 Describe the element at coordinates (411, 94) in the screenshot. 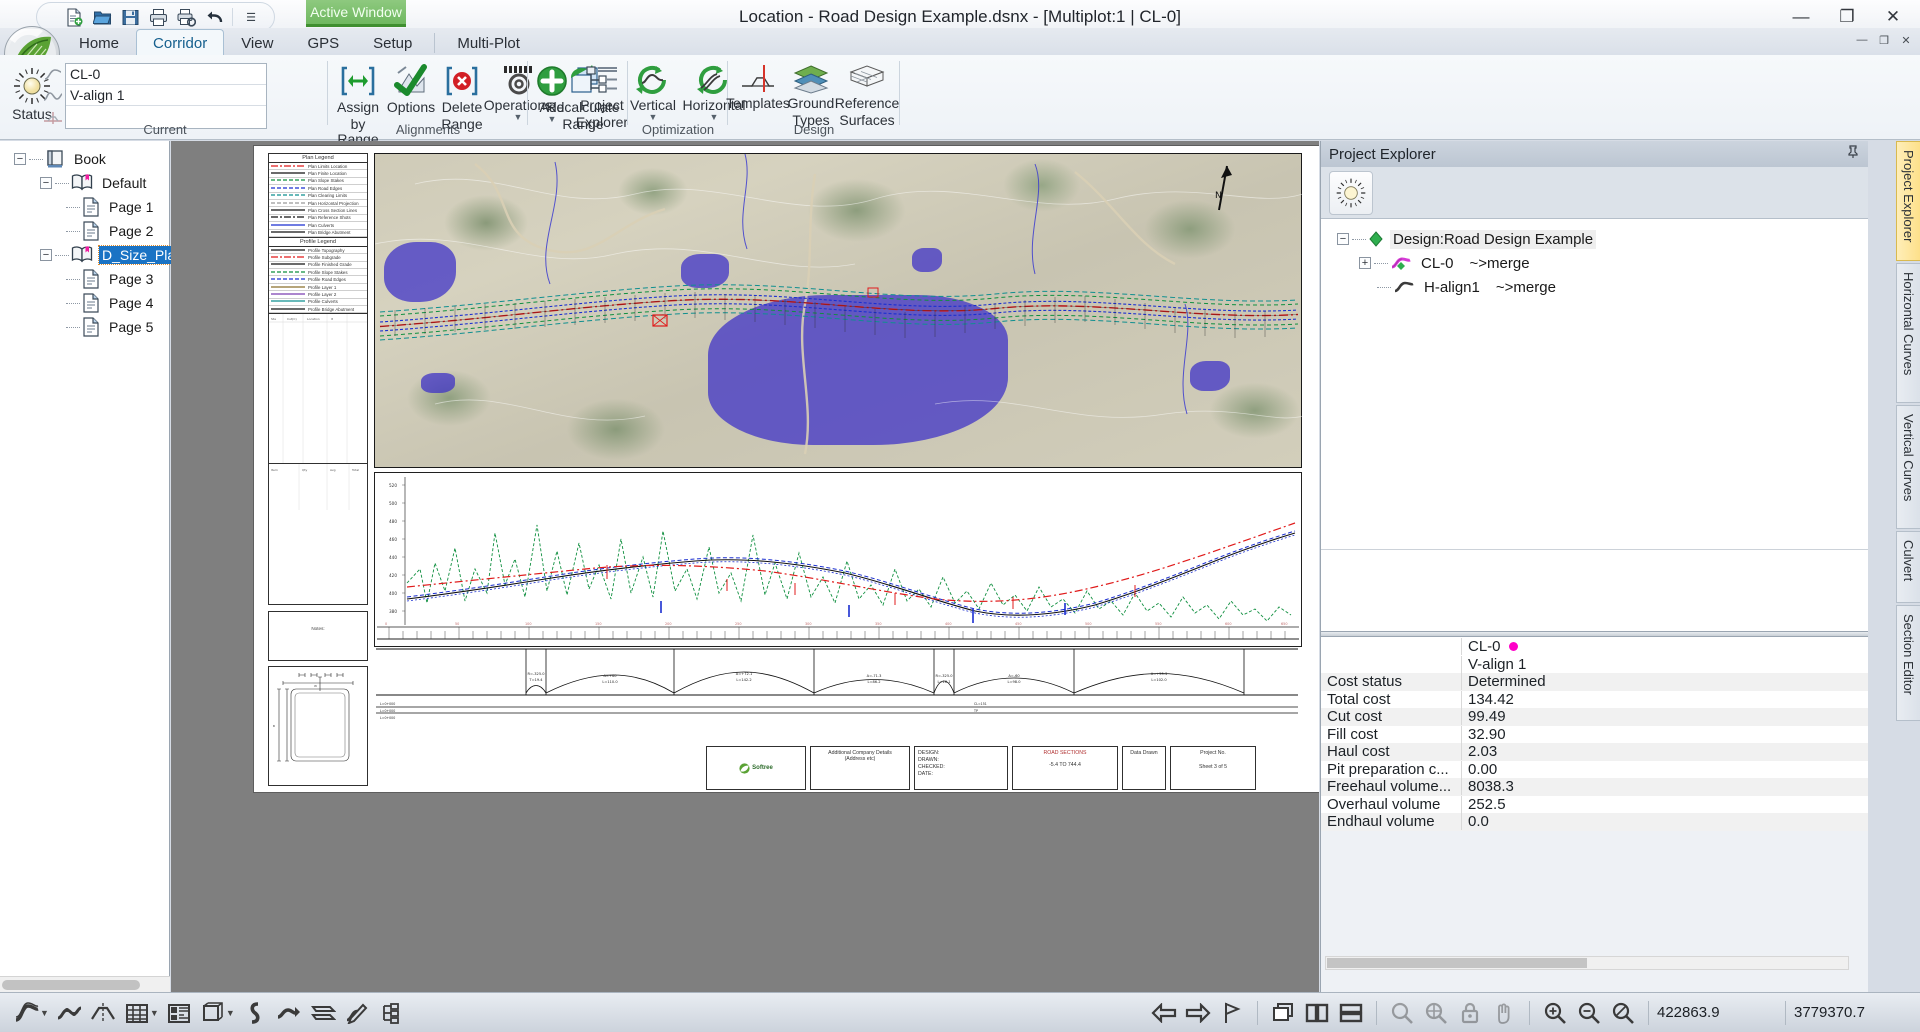

I see `options-button: Options` at that location.